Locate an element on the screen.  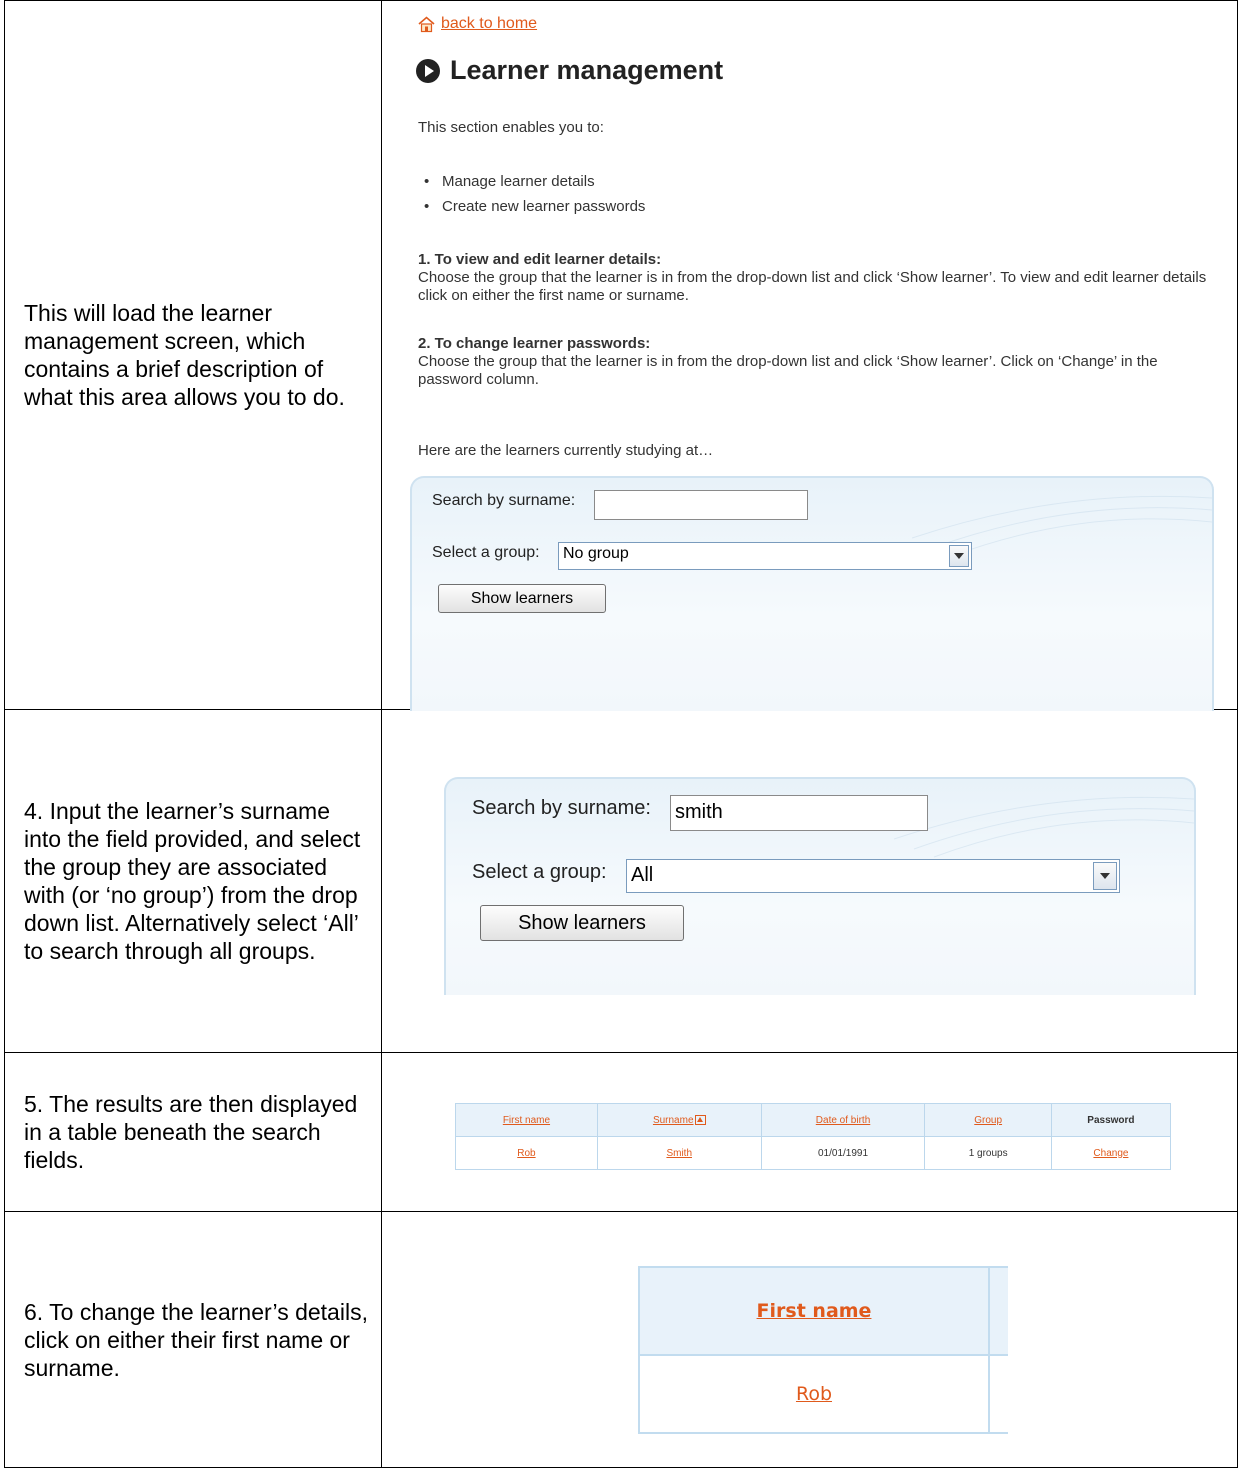
intro-text: This section enables you to: is located at coordinates (511, 127).